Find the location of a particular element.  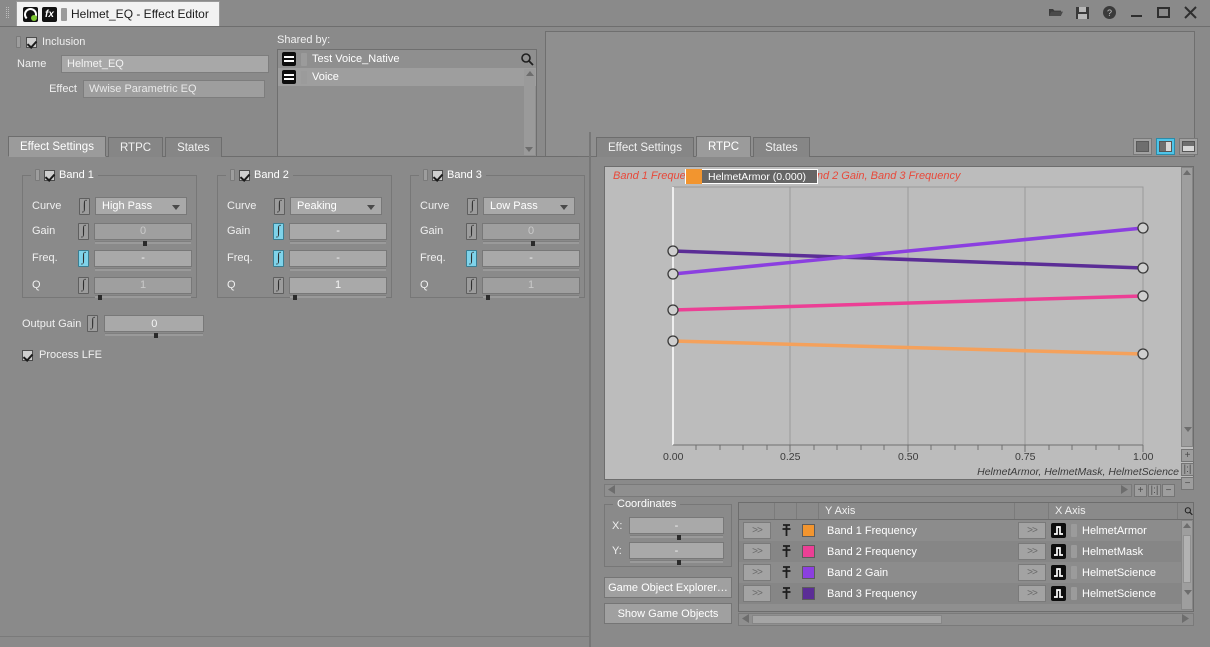

coord-x-input: - is located at coordinates (676, 525).